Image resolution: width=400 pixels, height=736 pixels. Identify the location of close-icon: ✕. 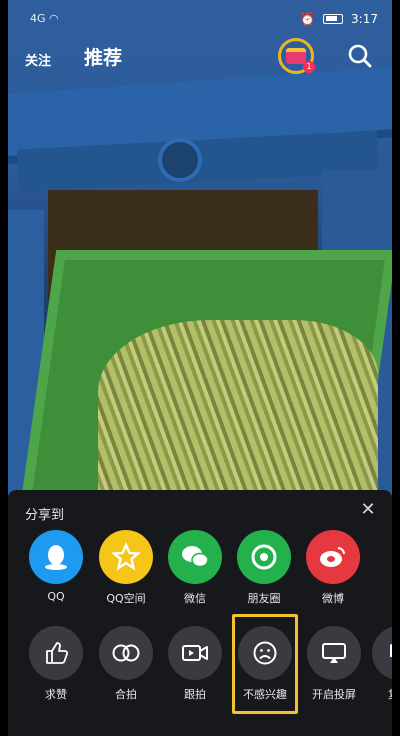
(368, 509).